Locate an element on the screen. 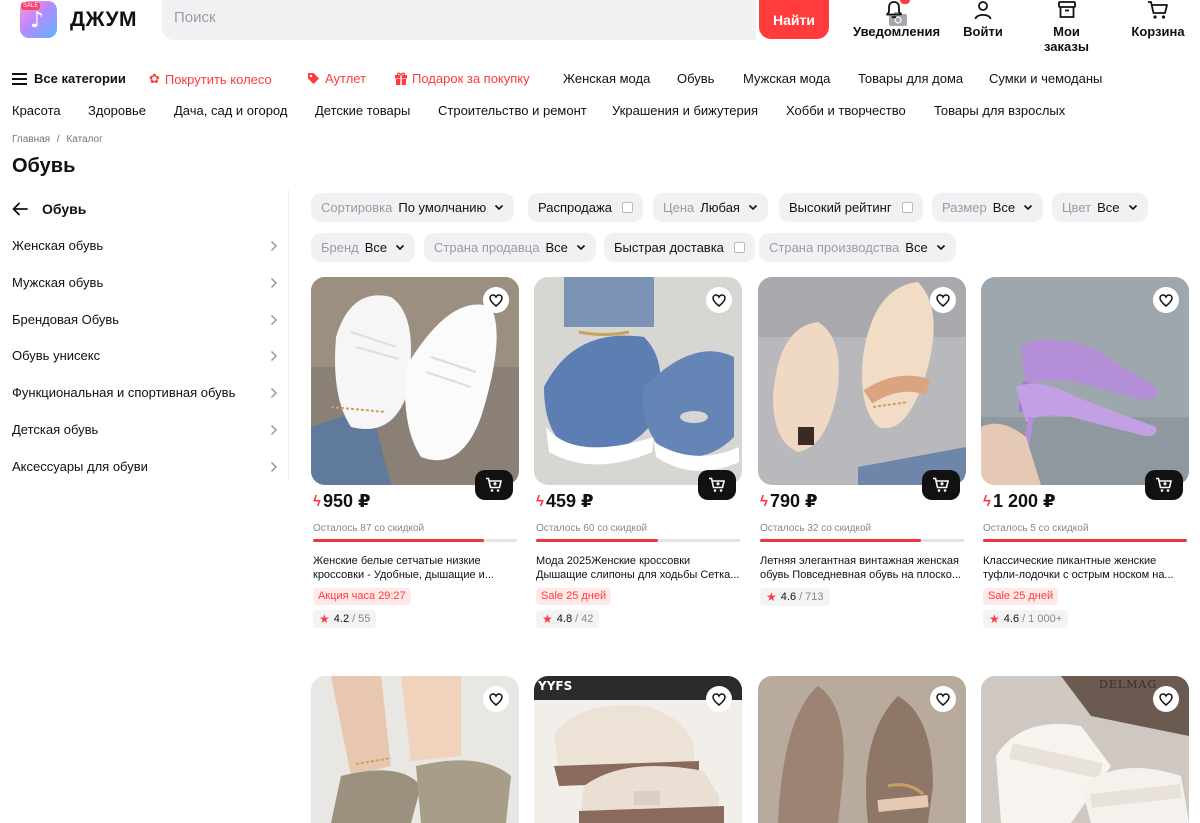  search-input is located at coordinates (444, 17).